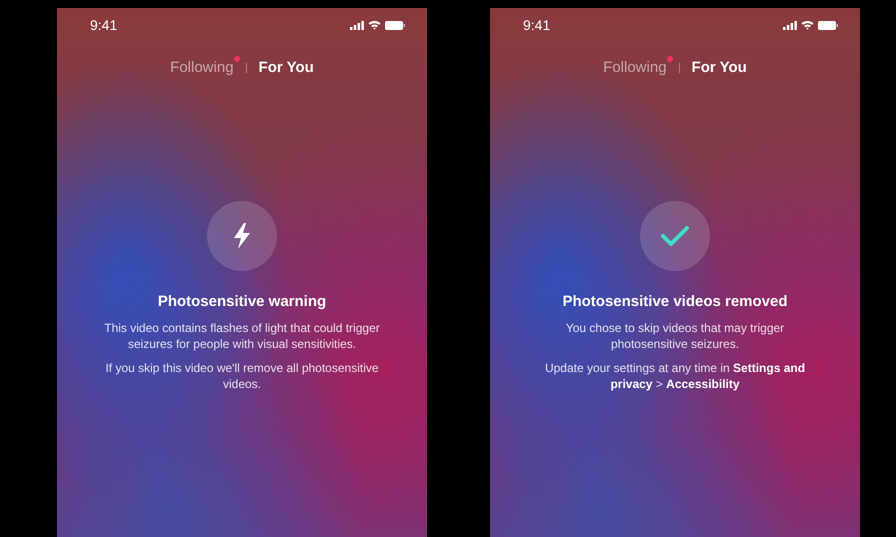 This screenshot has width=896, height=537. Describe the element at coordinates (242, 376) in the screenshot. I see `dialog-message: If you skip this video we'll remove all photosensitive videos.` at that location.